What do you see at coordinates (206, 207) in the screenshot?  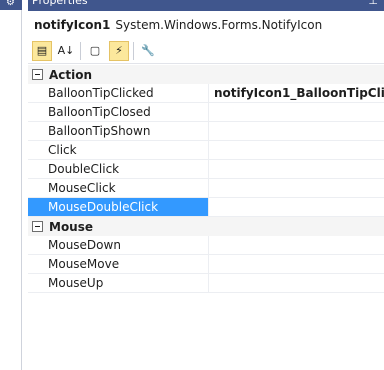 I see `event-row-mousedoubleclick: MouseDoubleClick` at bounding box center [206, 207].